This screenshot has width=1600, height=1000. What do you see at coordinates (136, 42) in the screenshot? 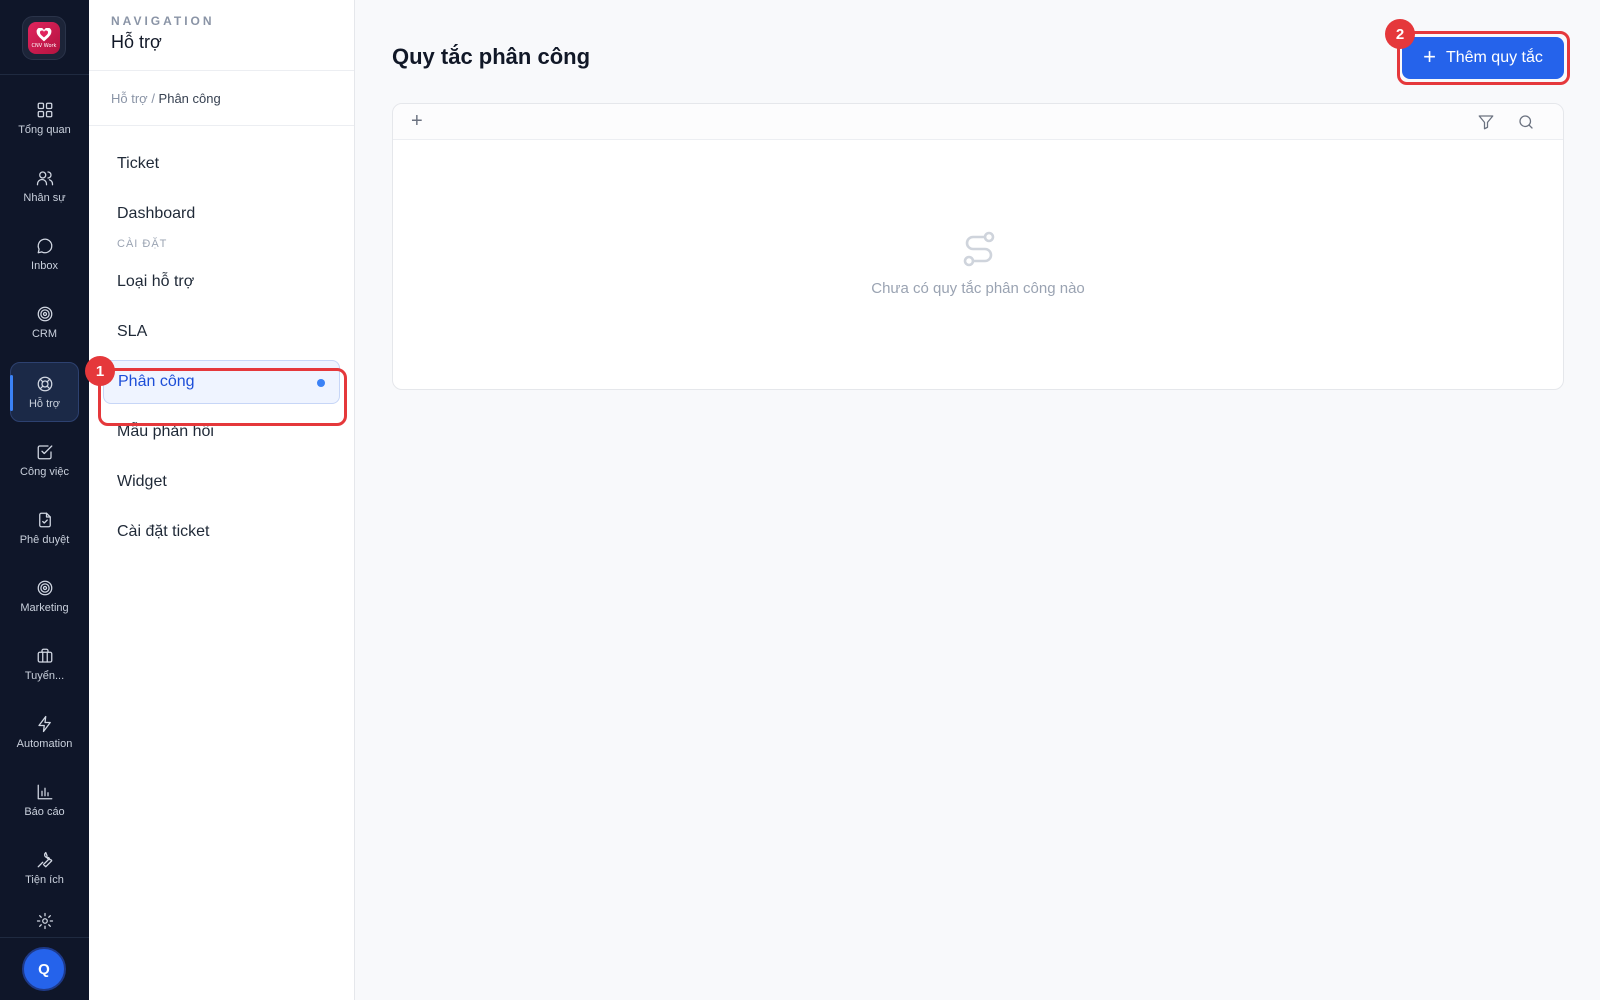
I see `nav-title: Hỗ trợ` at bounding box center [136, 42].